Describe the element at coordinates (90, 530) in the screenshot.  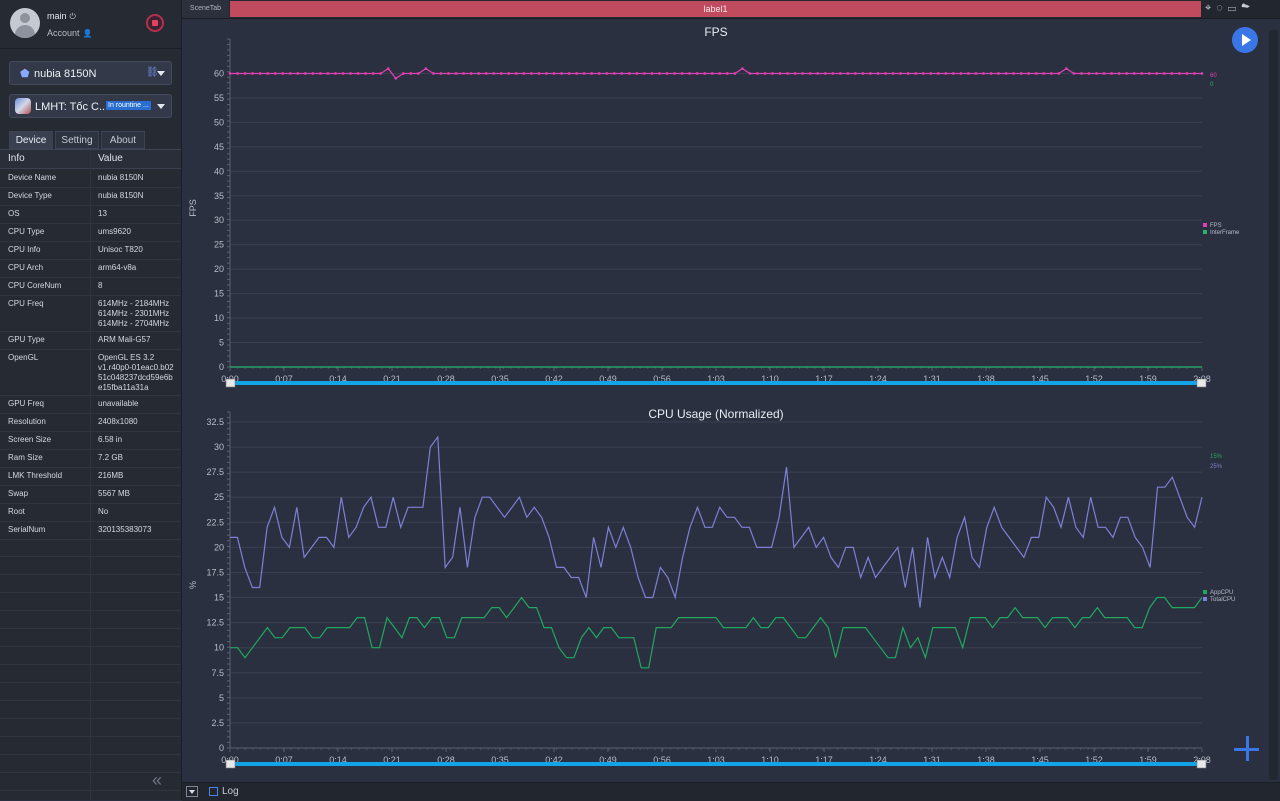
I see `table-row: SerialNum 320135383073` at that location.